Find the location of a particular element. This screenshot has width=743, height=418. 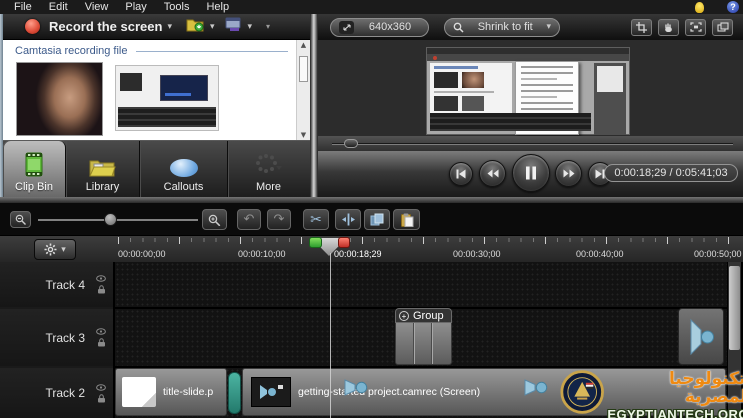

undo-button: ↶ is located at coordinates (249, 219).